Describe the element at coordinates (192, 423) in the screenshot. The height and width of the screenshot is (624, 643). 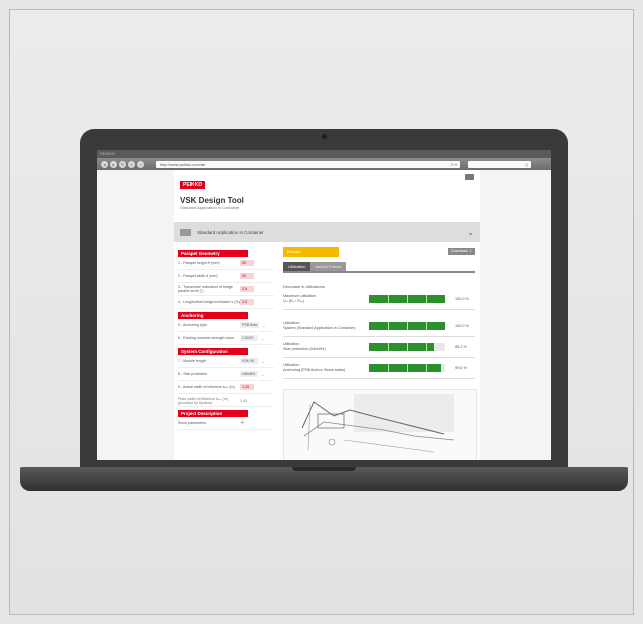
I see `expand-label: Show parameters` at that location.